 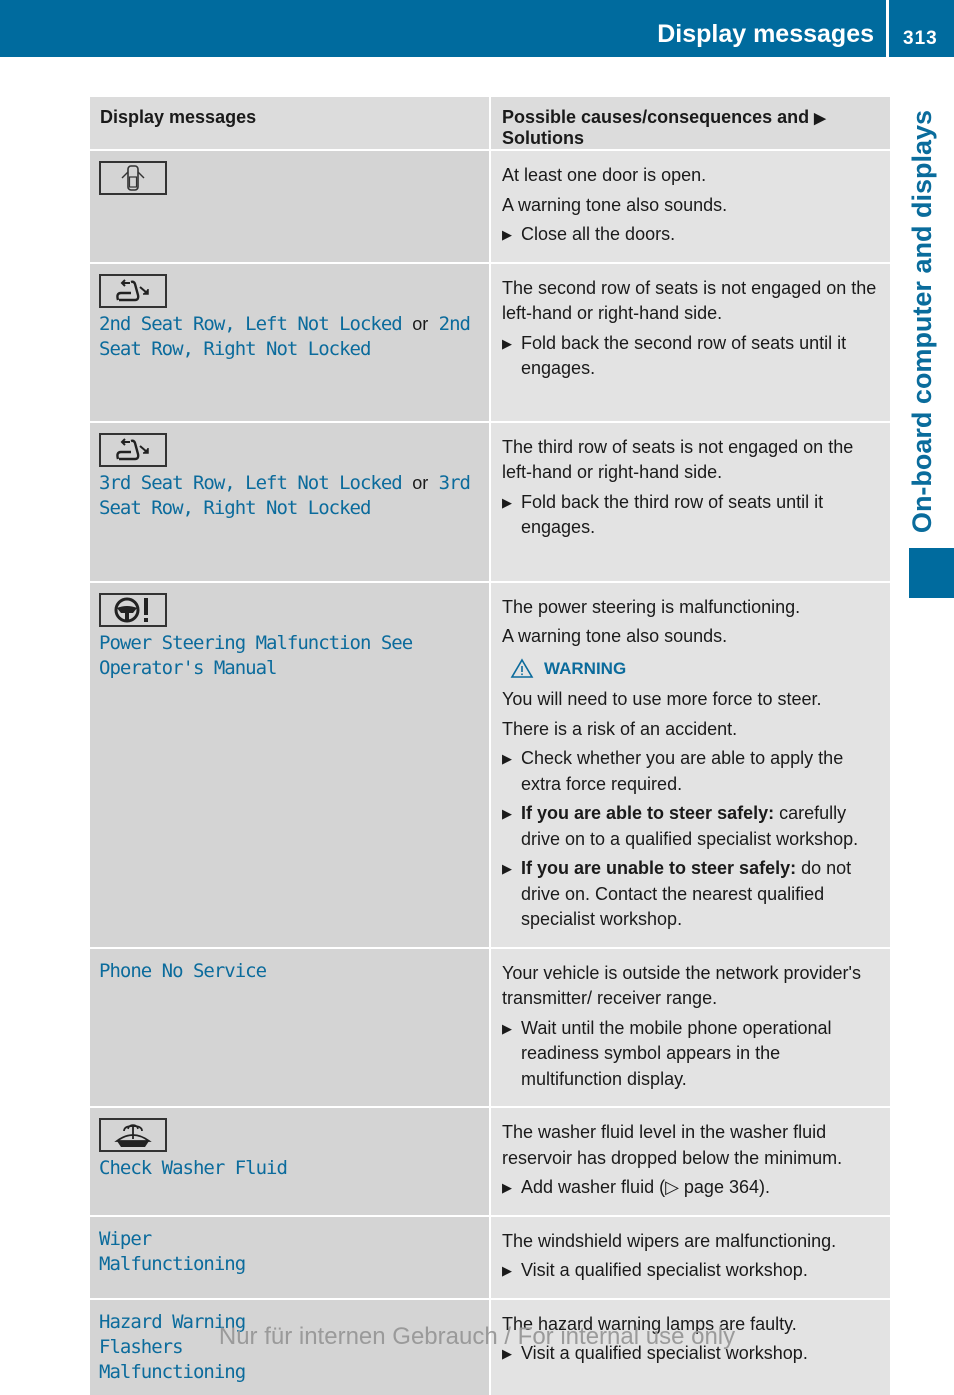 I want to click on solution-step: ▶ Close all the doors., so click(x=692, y=235).